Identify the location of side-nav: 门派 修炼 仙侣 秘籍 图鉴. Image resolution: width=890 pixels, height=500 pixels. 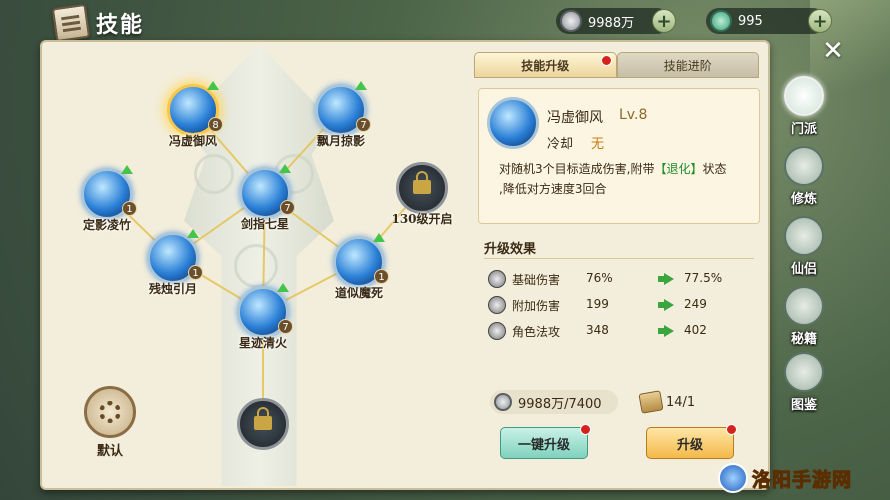
(802, 237).